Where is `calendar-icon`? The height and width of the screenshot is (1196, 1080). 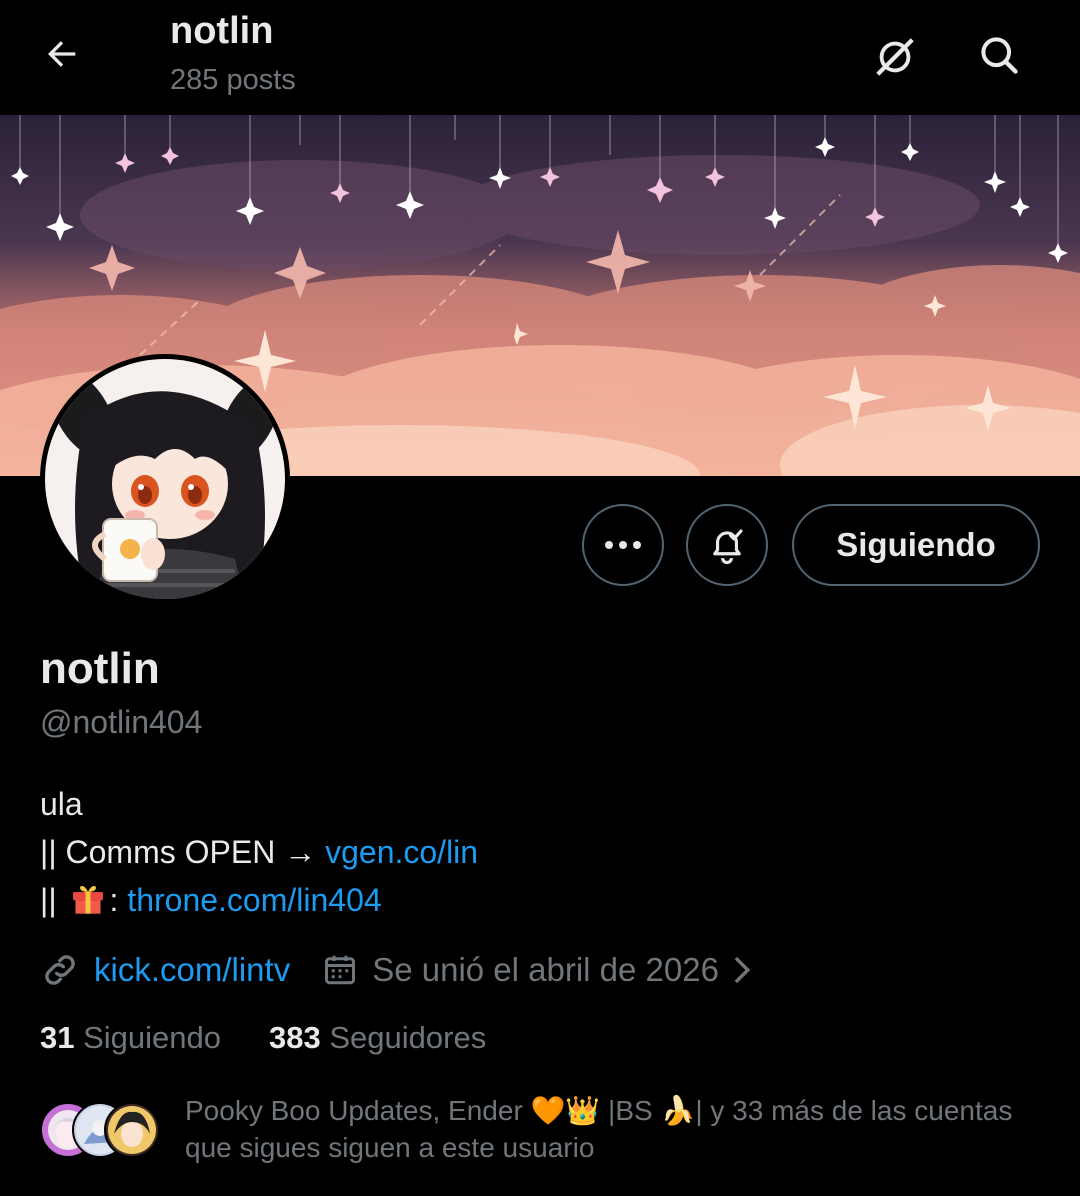
calendar-icon is located at coordinates (340, 970).